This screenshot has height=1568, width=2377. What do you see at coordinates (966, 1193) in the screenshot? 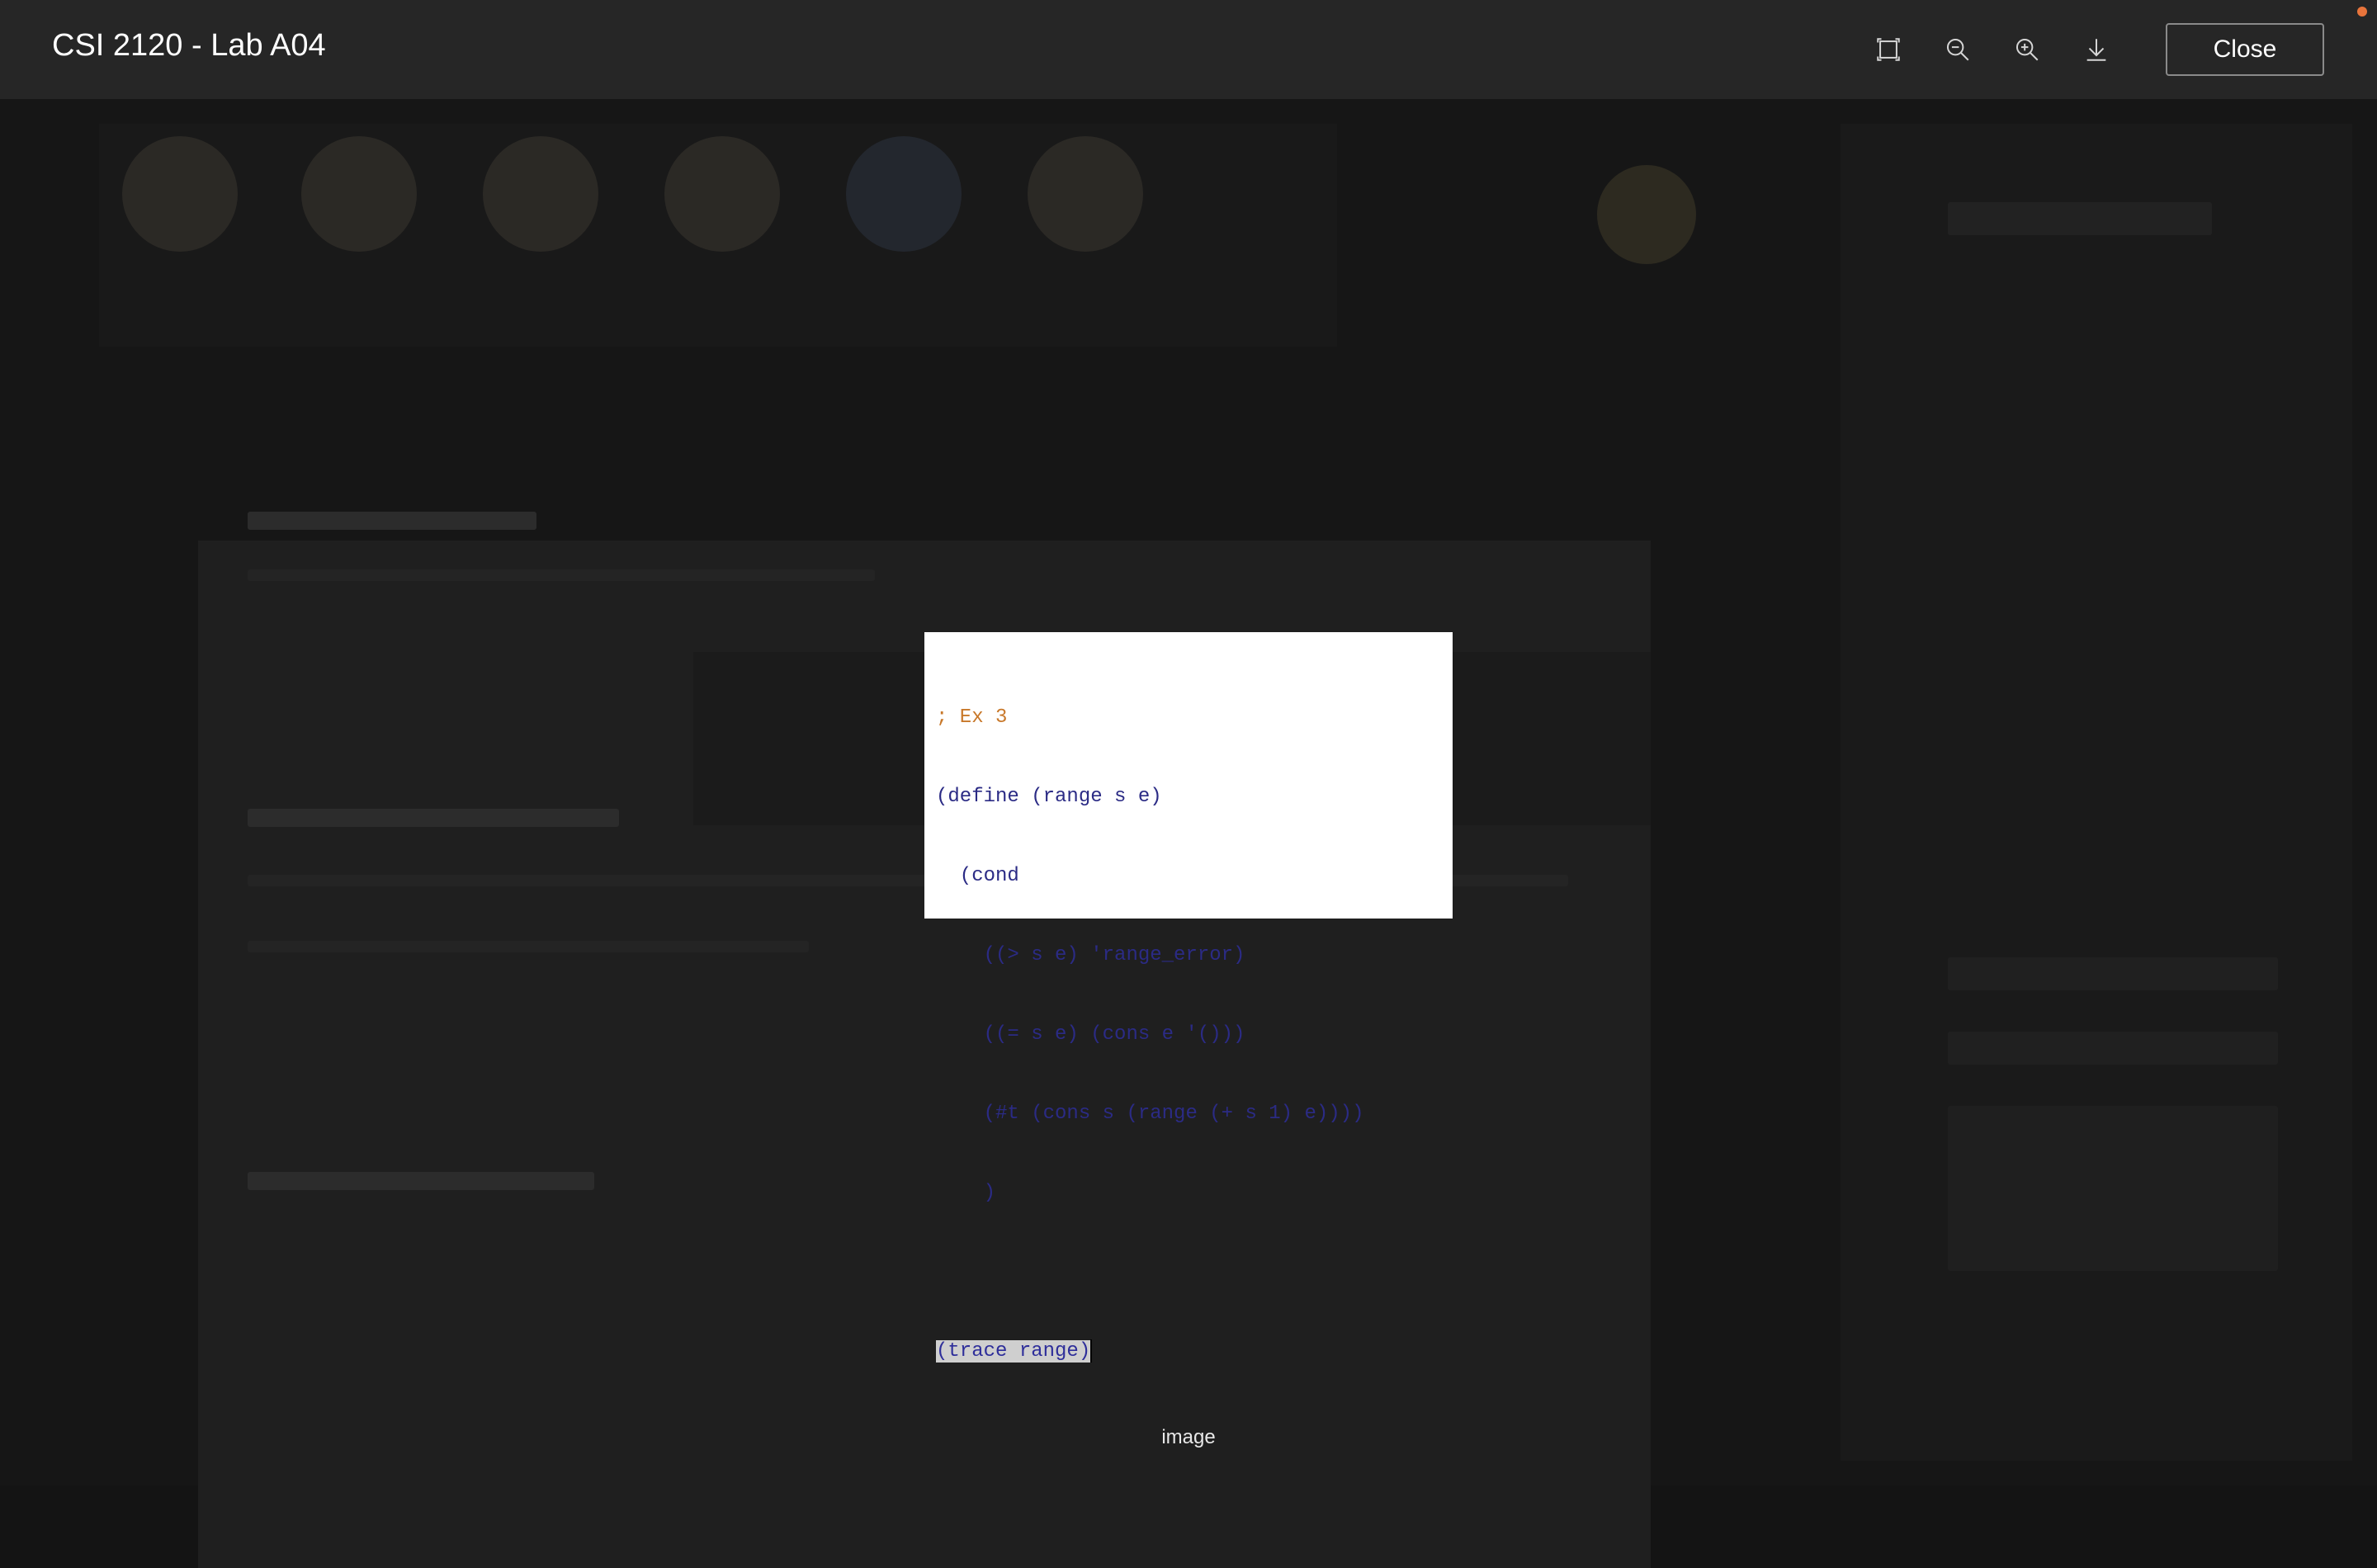
I see `code-line: )` at bounding box center [966, 1193].